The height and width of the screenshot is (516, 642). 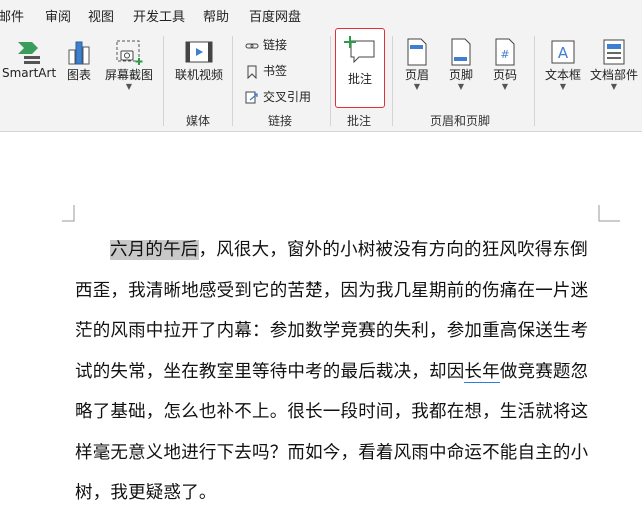 I want to click on screenshot-icon, so click(x=129, y=52).